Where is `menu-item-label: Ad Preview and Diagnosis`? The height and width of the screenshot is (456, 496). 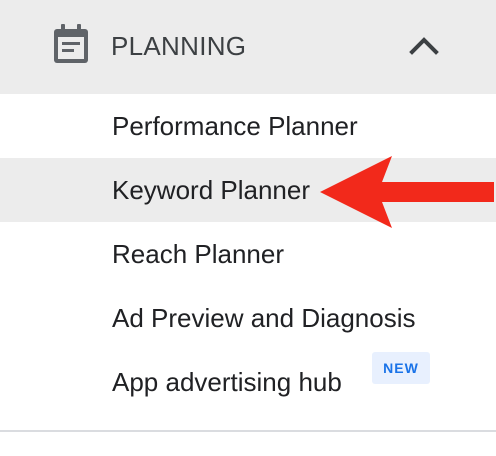 menu-item-label: Ad Preview and Diagnosis is located at coordinates (264, 318).